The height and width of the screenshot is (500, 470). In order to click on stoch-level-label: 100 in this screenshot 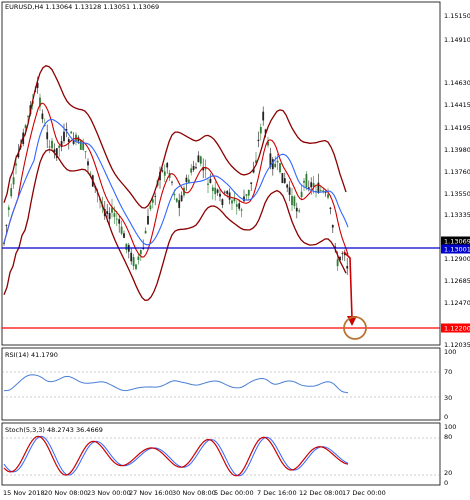, I will do `click(450, 427)`.